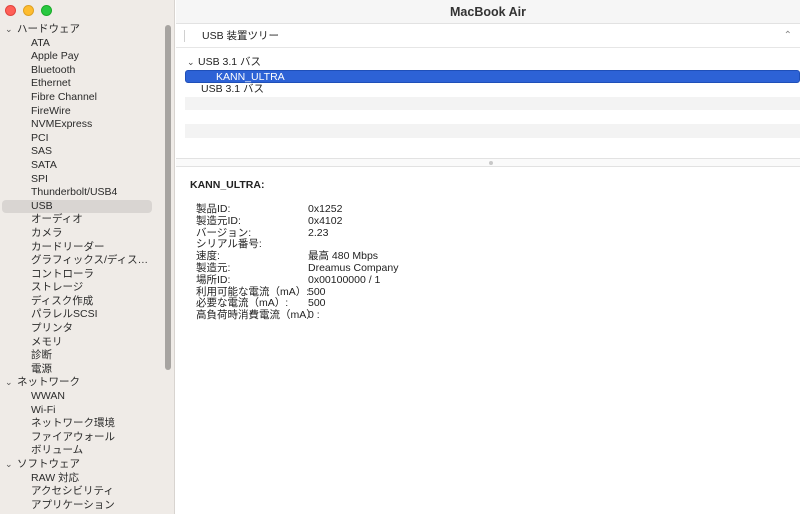 Image resolution: width=800 pixels, height=514 pixels. What do you see at coordinates (82, 302) in the screenshot?
I see `sidebar-item: ディスク作成` at bounding box center [82, 302].